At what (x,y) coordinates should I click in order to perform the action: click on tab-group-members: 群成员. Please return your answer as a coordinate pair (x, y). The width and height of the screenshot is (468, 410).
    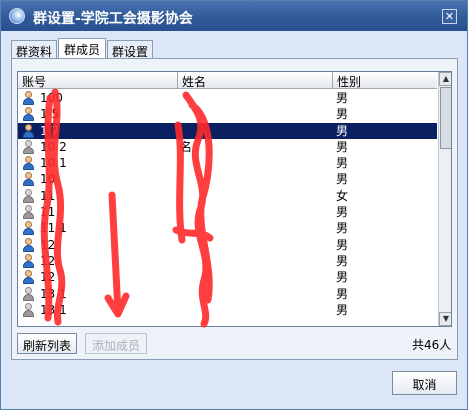
    Looking at the image, I should click on (82, 48).